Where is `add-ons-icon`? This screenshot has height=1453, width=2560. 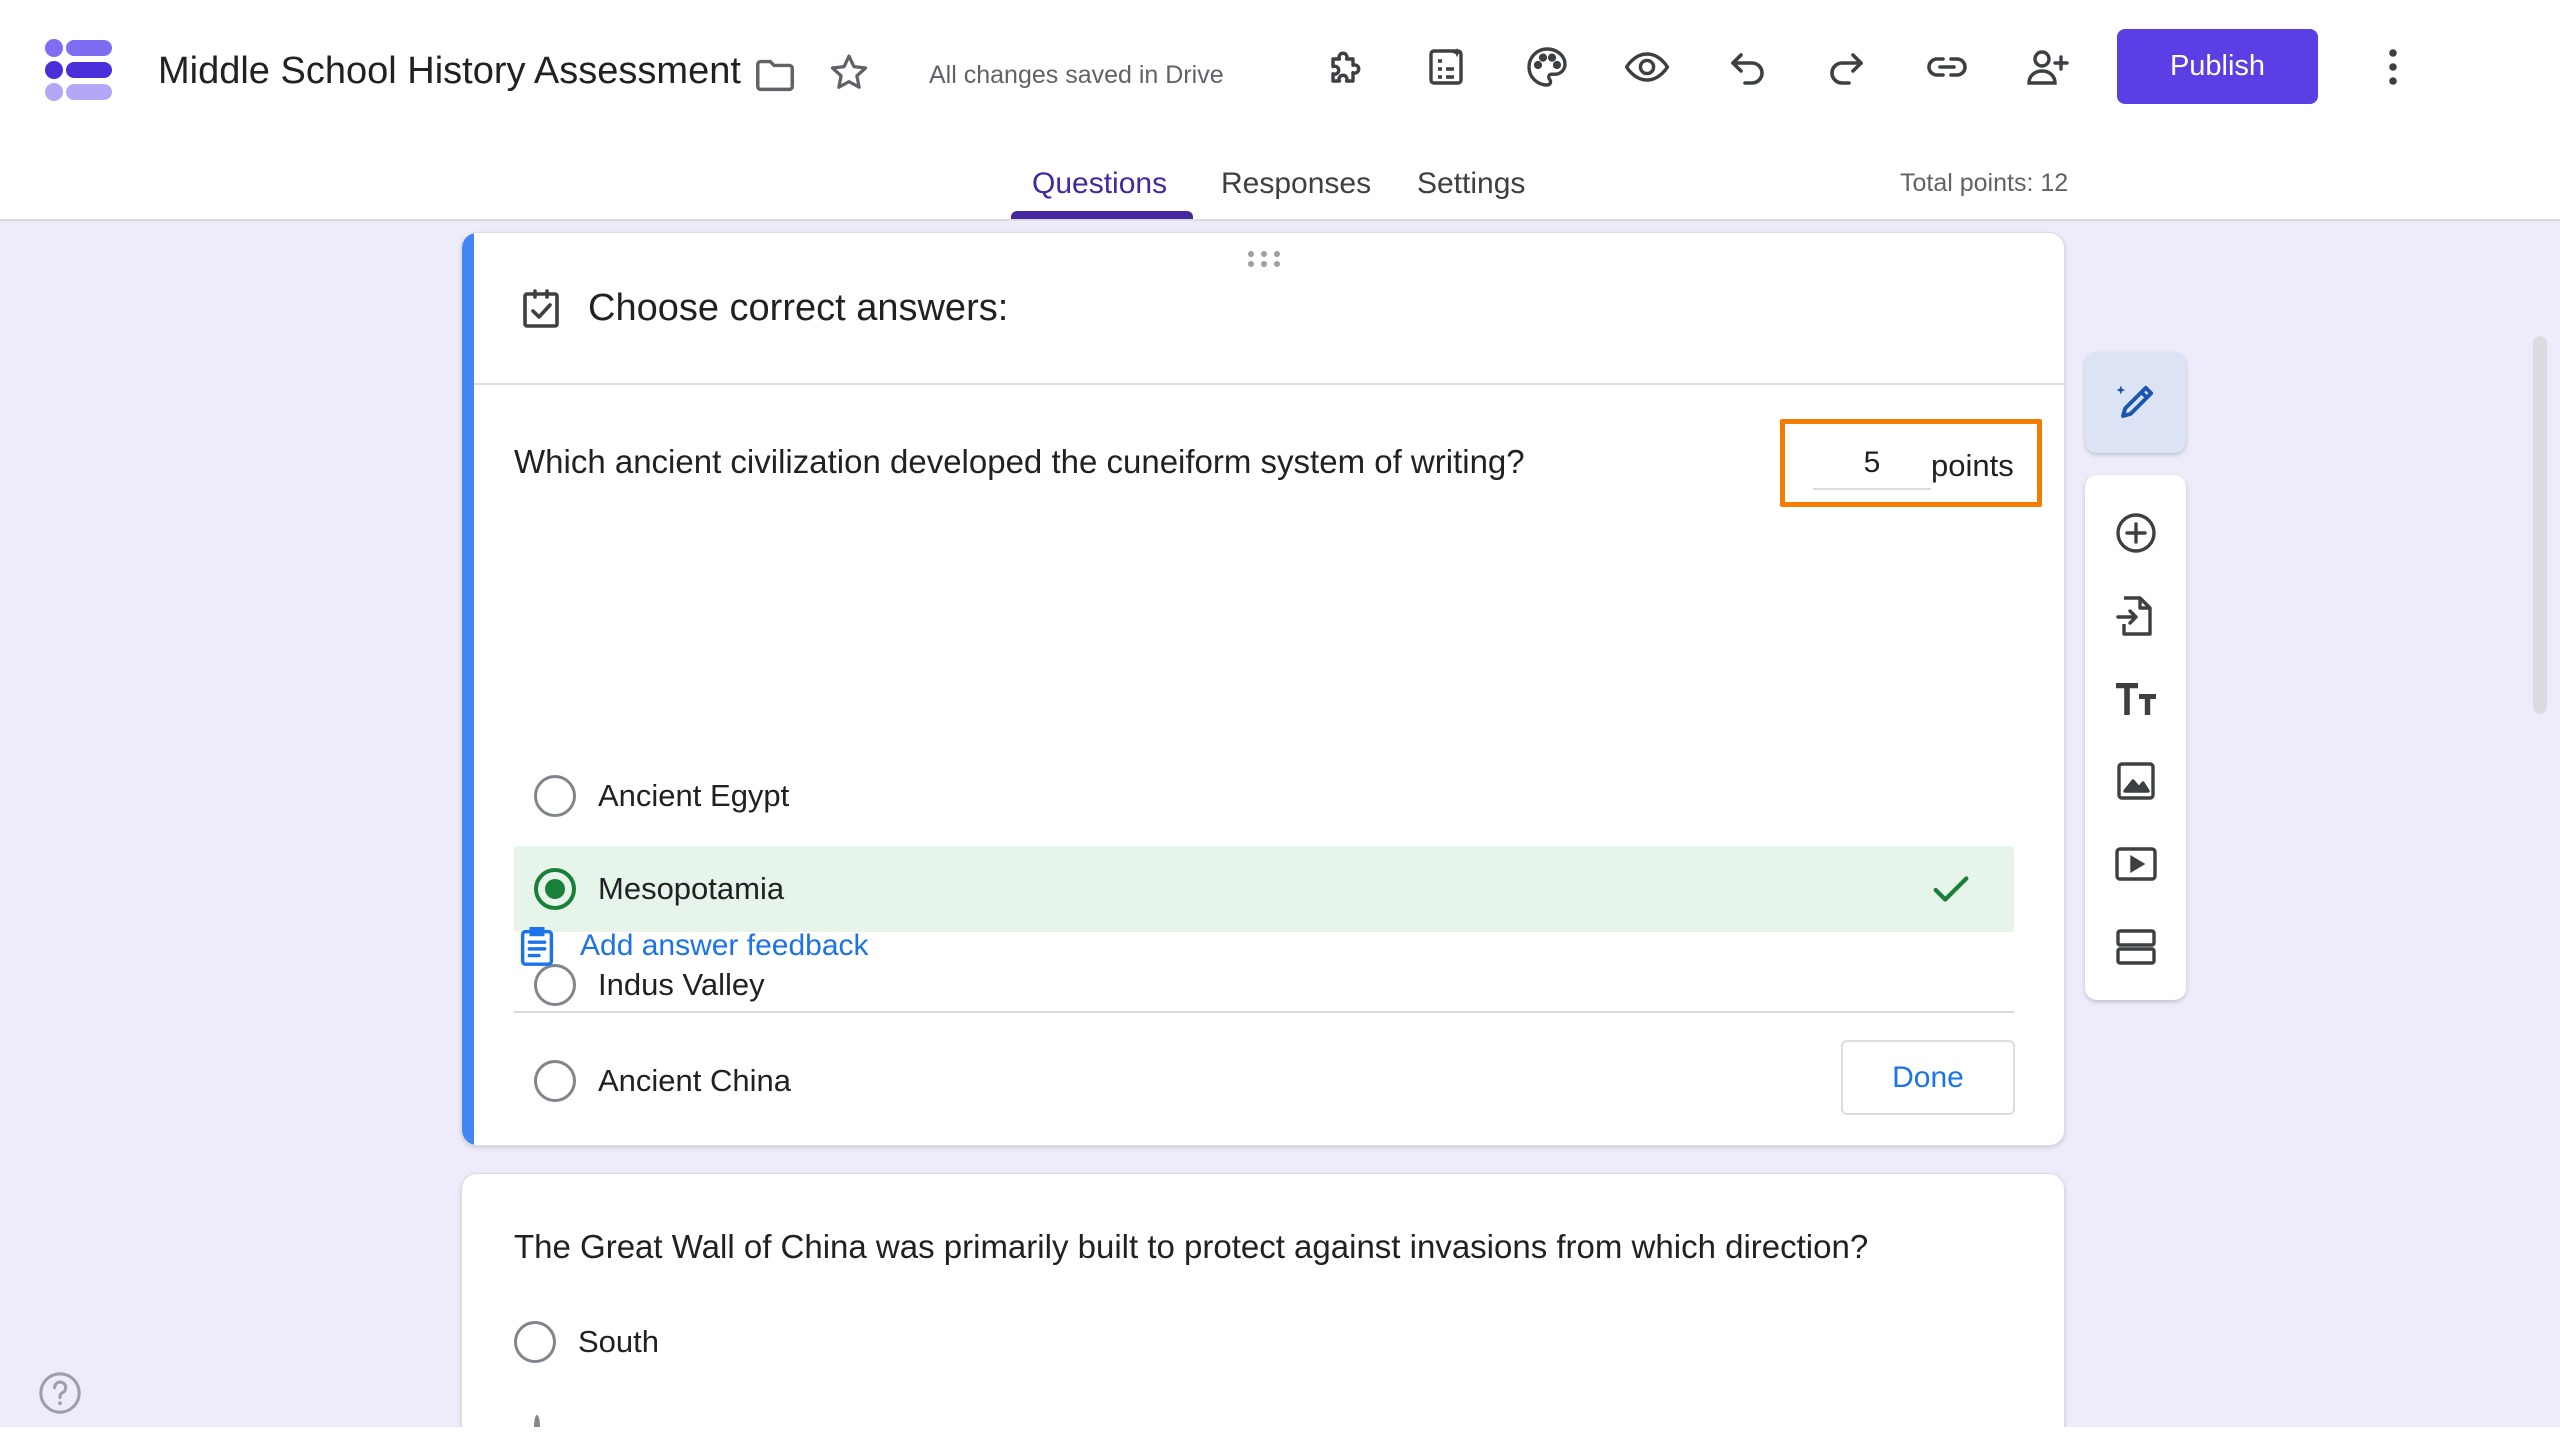 add-ons-icon is located at coordinates (1347, 67).